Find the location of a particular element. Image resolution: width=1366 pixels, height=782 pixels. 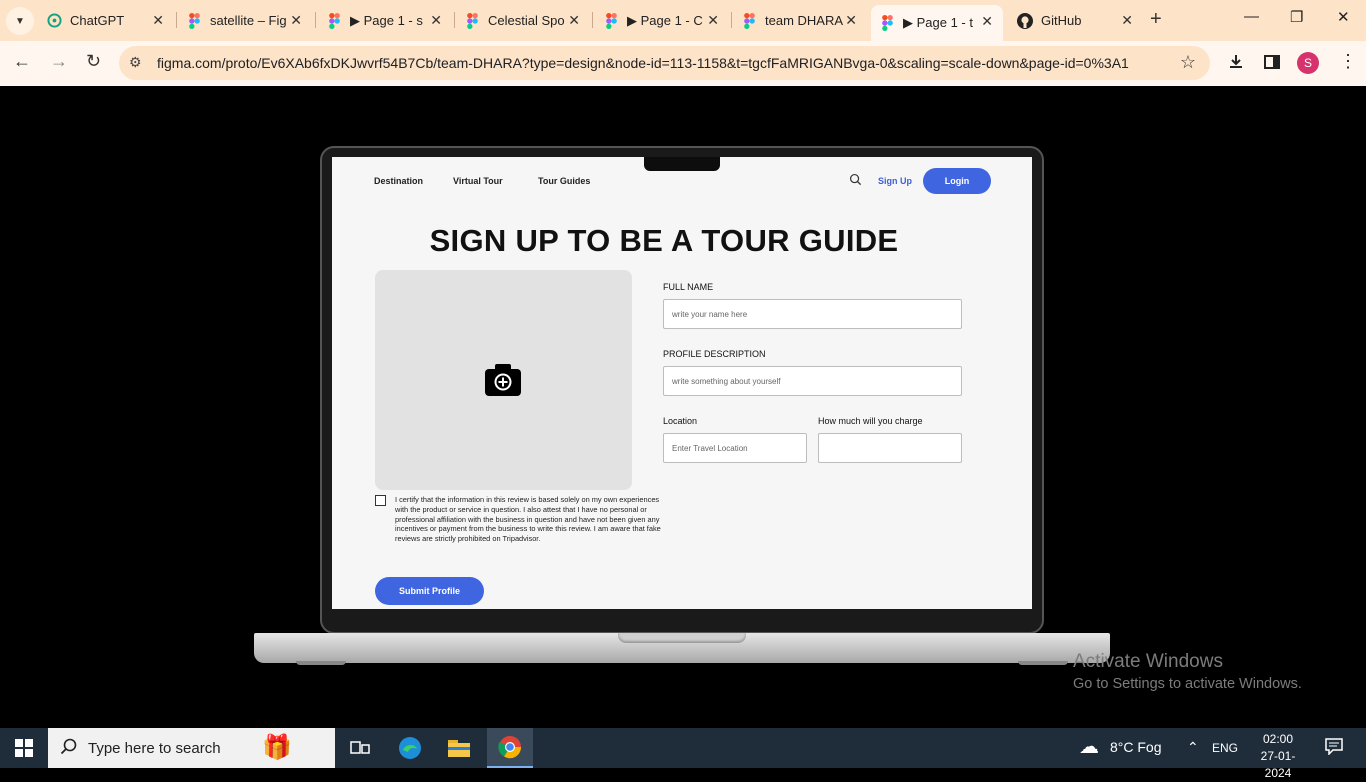

clock-time: 02:00 is located at coordinates (1278, 739).